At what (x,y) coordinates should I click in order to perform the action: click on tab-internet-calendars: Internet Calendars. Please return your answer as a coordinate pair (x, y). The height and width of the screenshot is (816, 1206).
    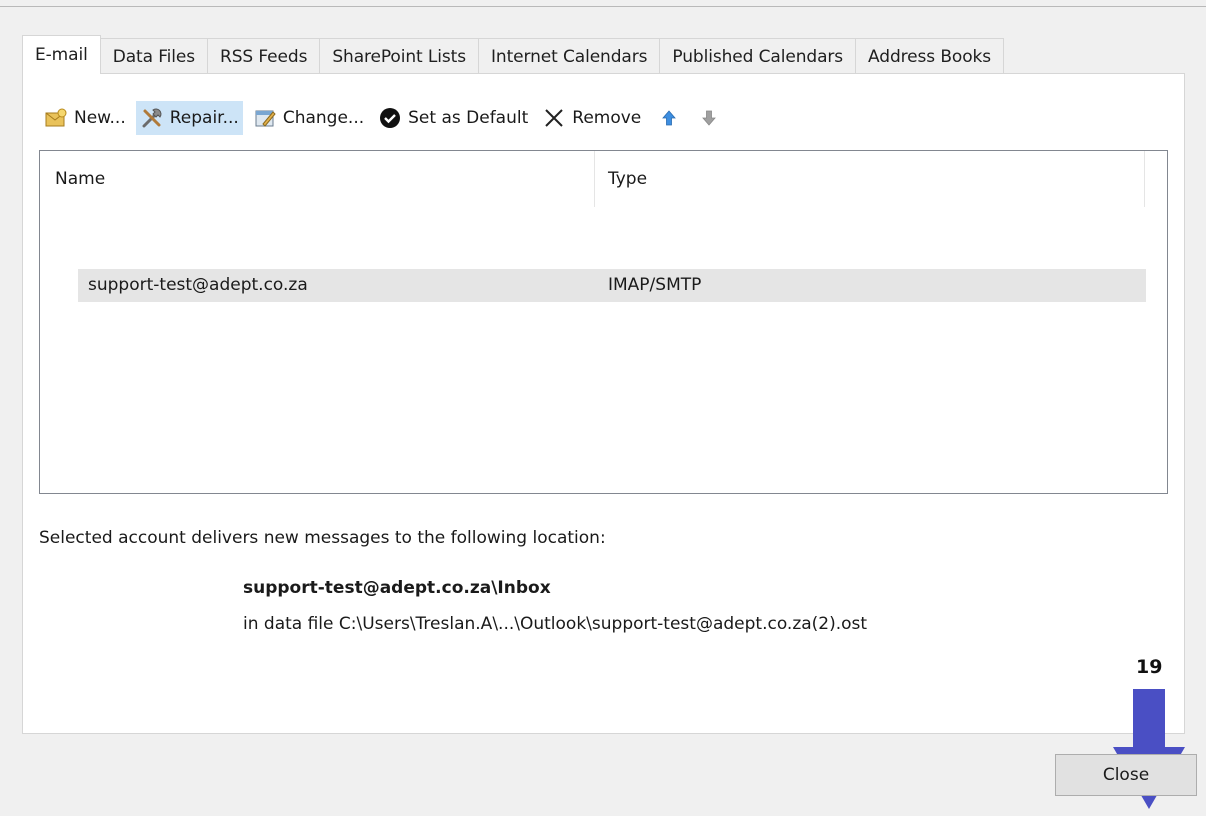
    Looking at the image, I should click on (569, 56).